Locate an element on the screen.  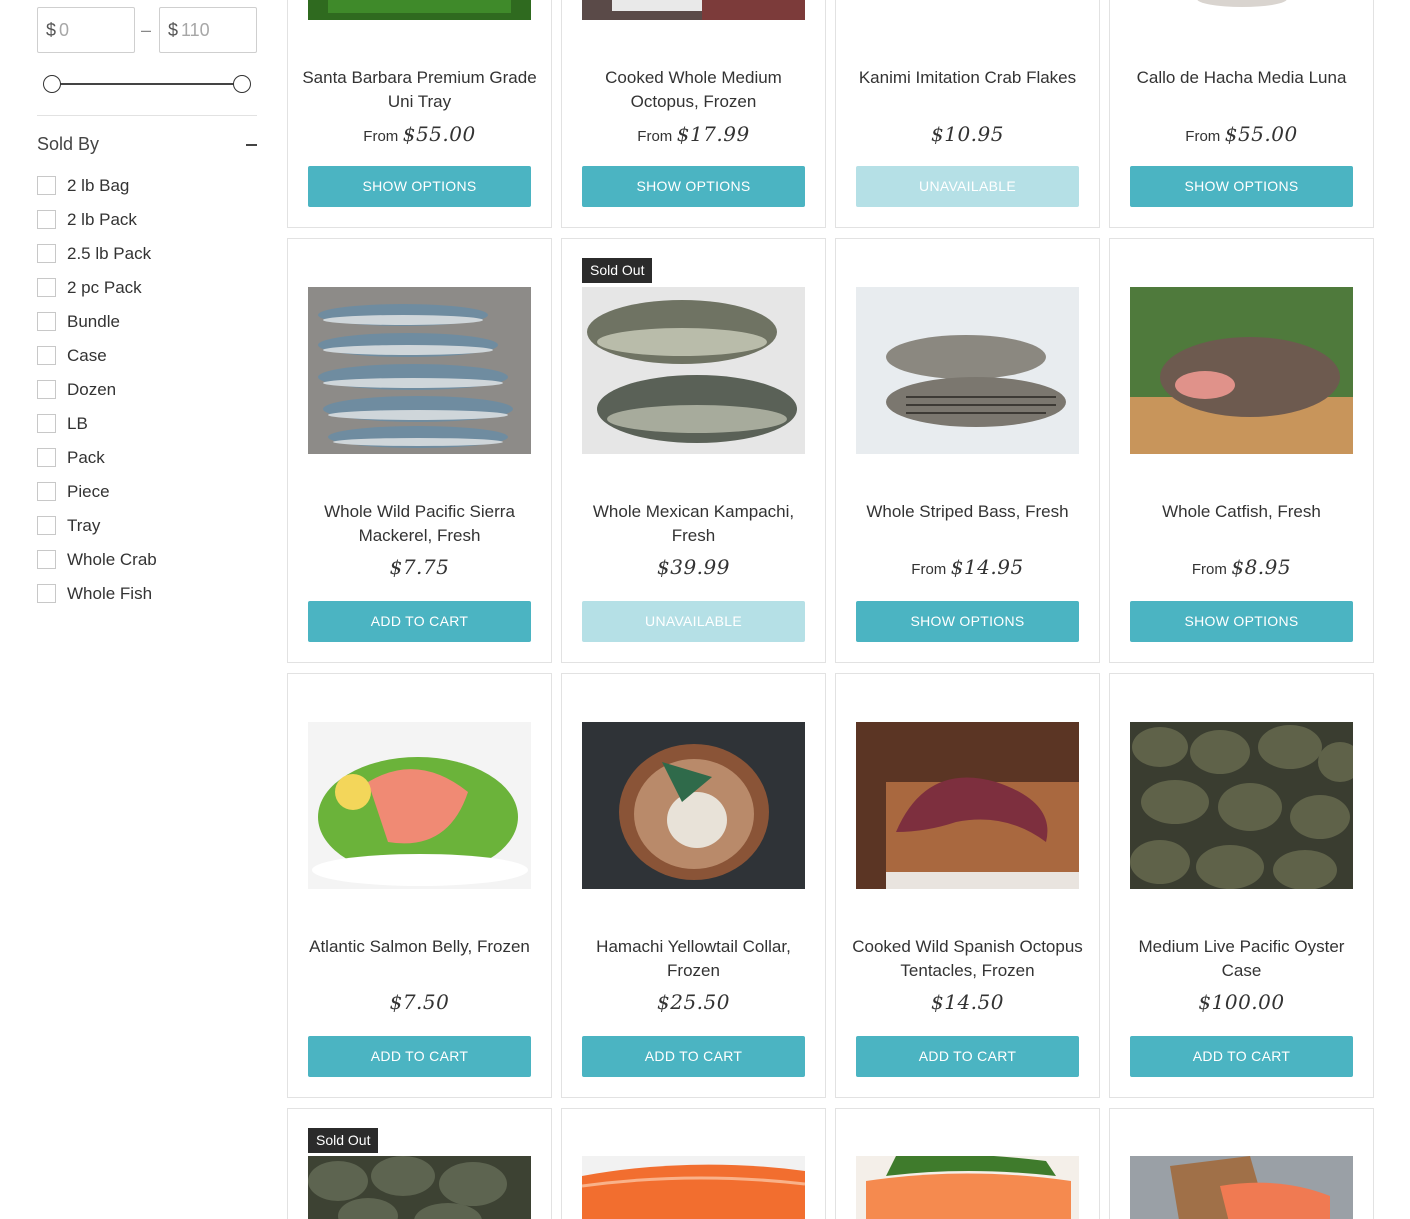
min-price-value: 0 is located at coordinates (64, 30).